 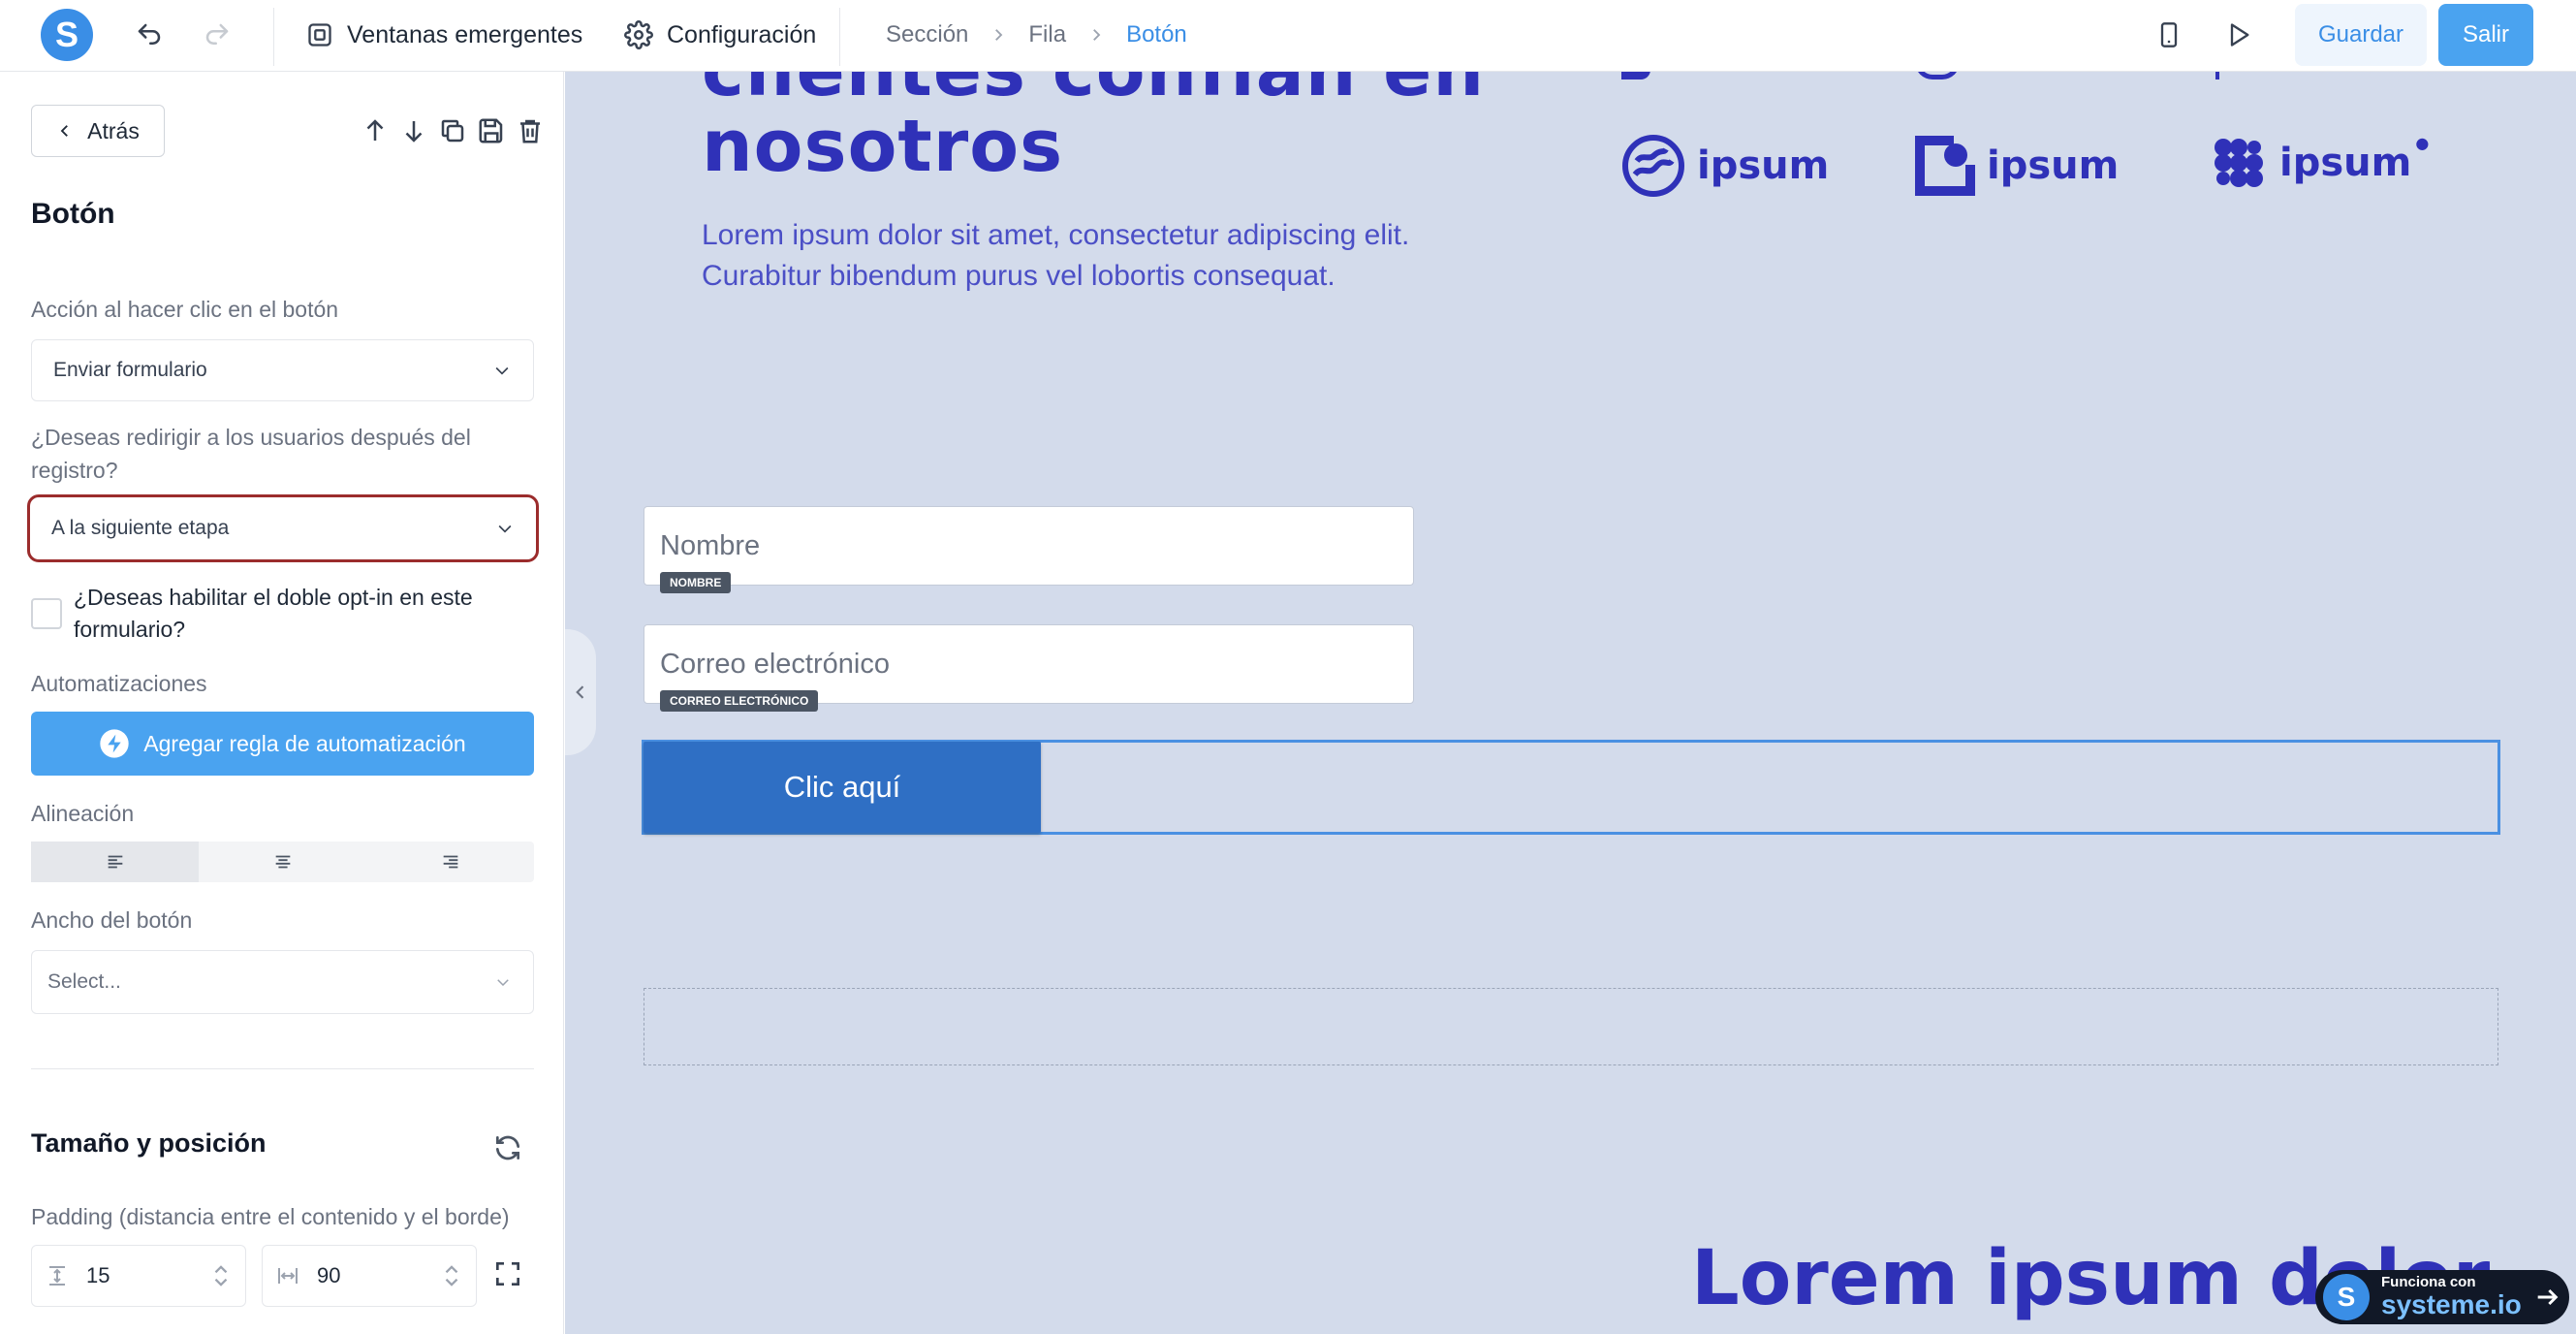 I want to click on redirect-value: A la siguiente etapa, so click(x=140, y=528).